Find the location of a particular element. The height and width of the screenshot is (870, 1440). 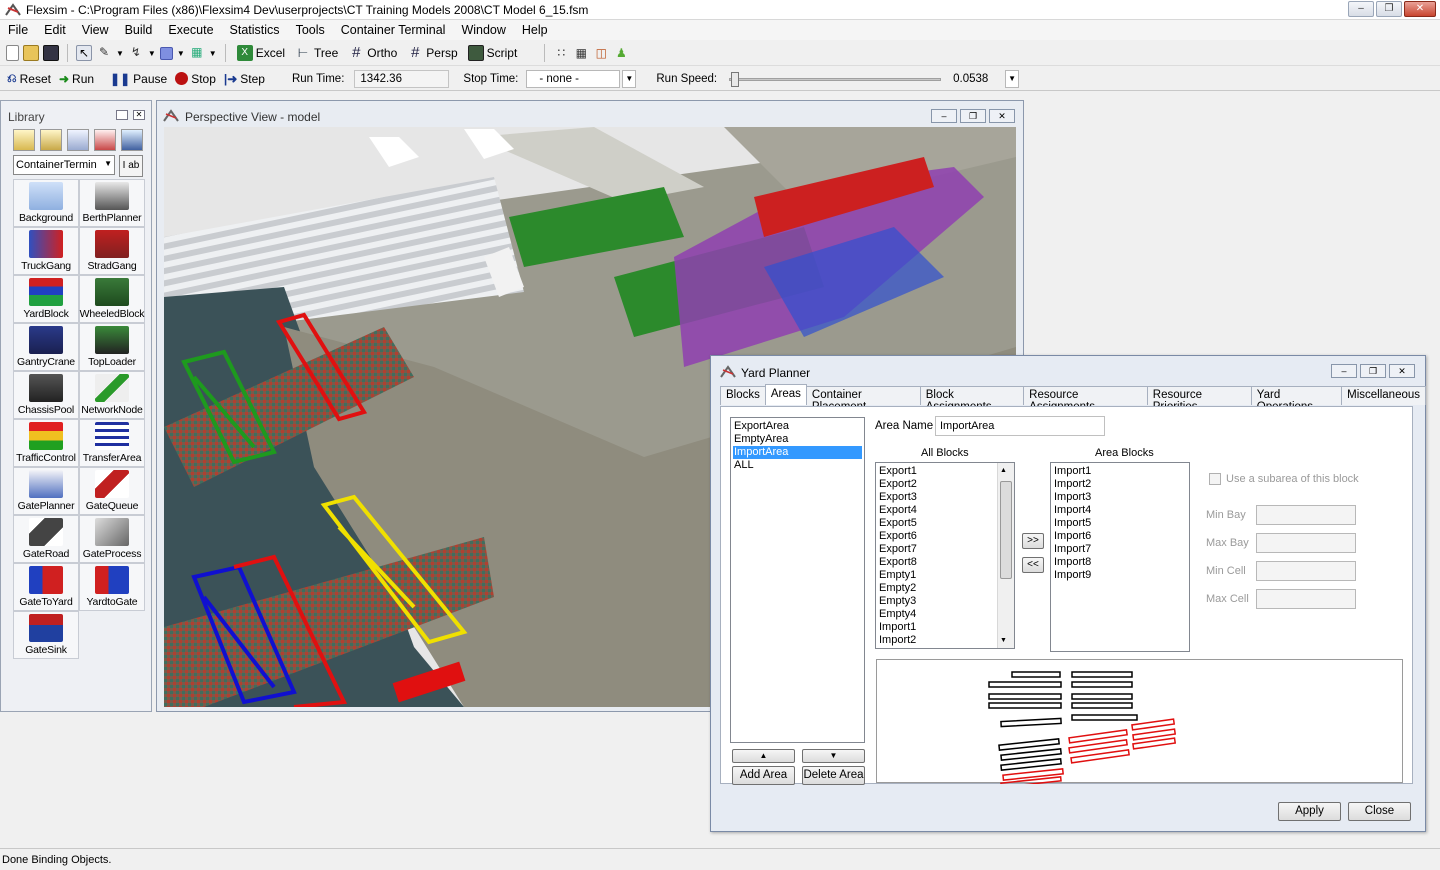

library-item-top-loader: TopLoader is located at coordinates (112, 347).